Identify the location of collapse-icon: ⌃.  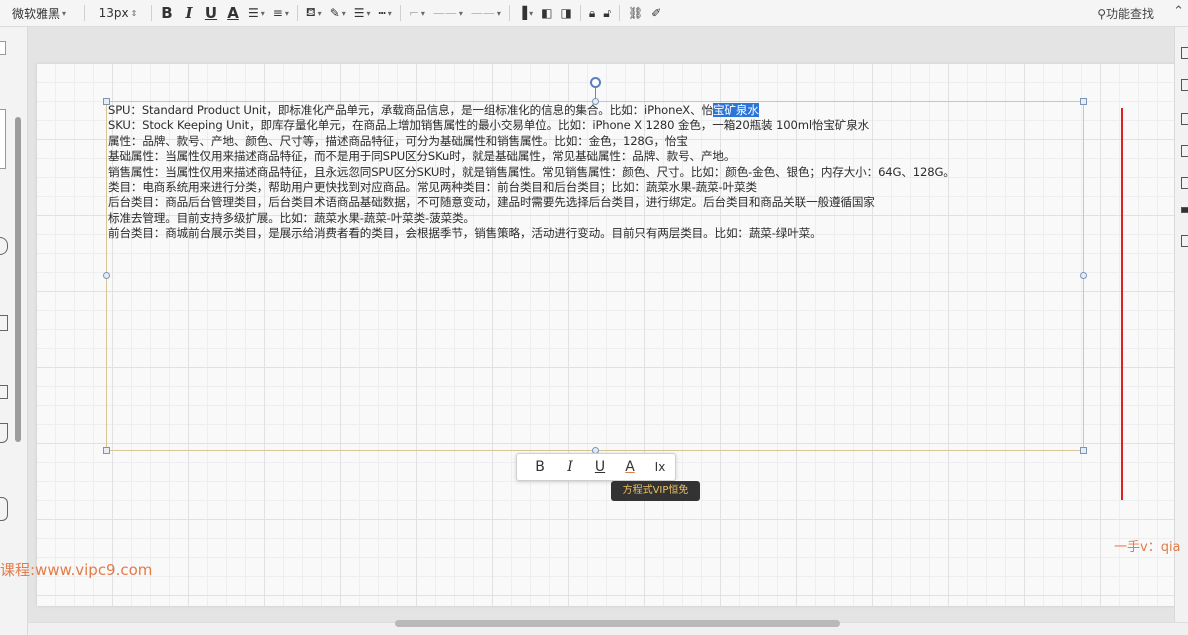
(1178, 11).